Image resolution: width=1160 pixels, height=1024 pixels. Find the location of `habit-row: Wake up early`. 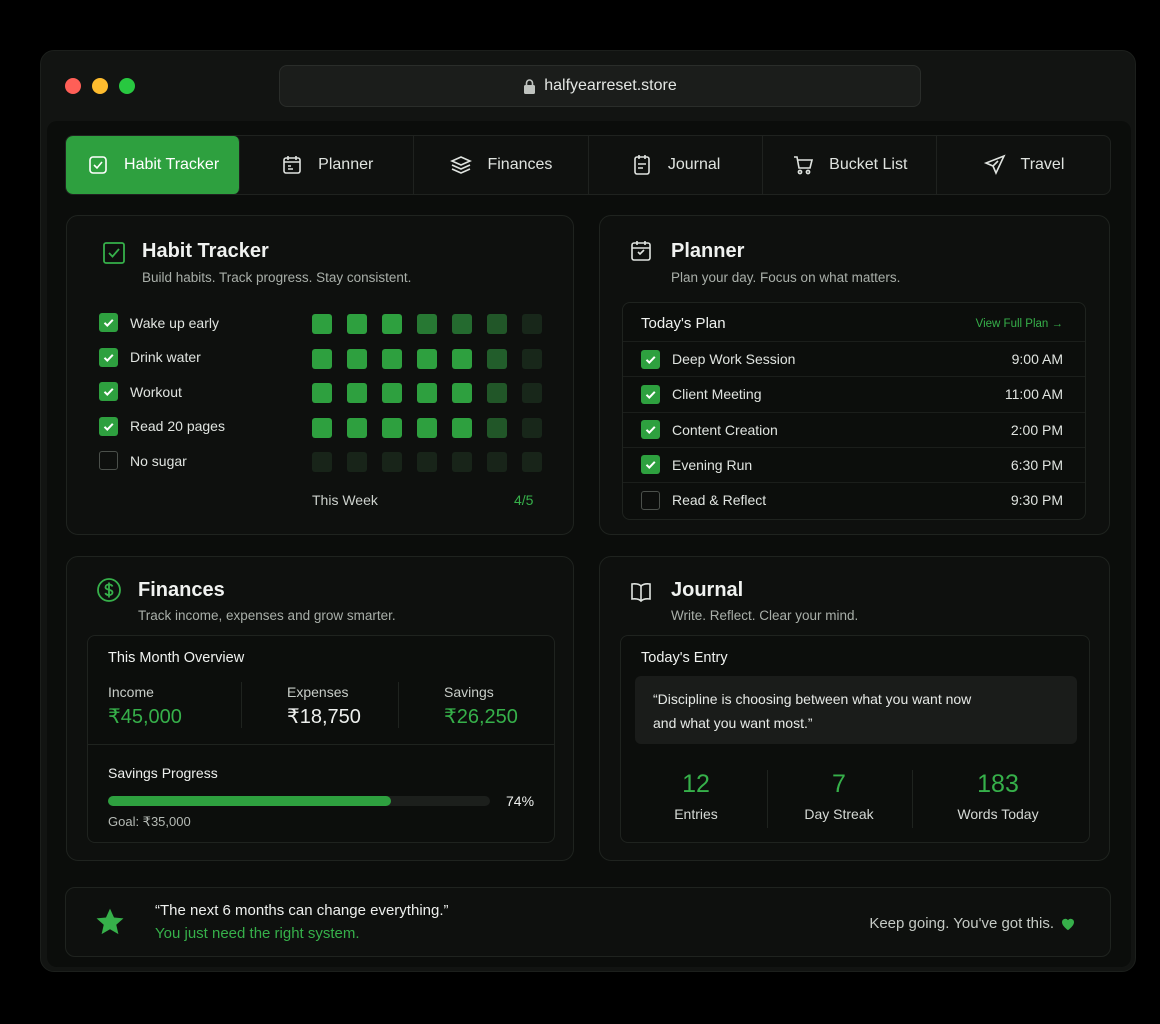

habit-row: Wake up early is located at coordinates (159, 322).